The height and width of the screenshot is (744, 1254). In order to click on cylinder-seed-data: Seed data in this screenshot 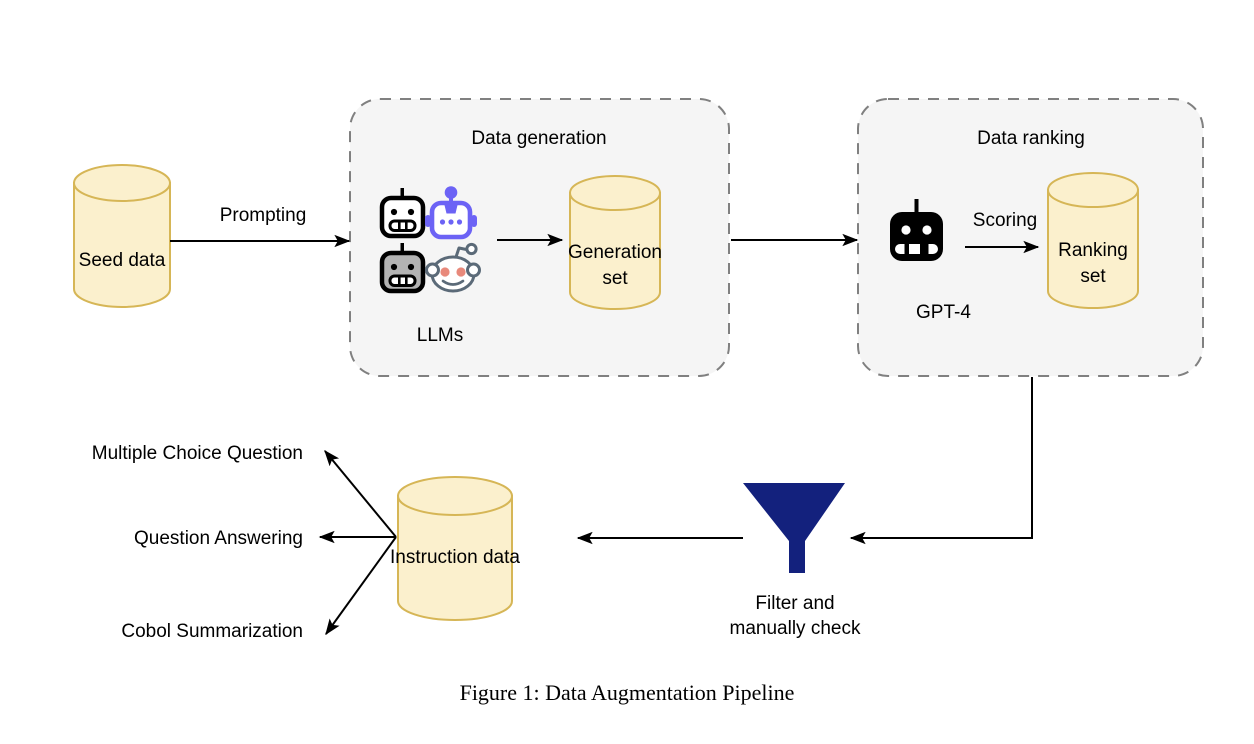, I will do `click(122, 236)`.